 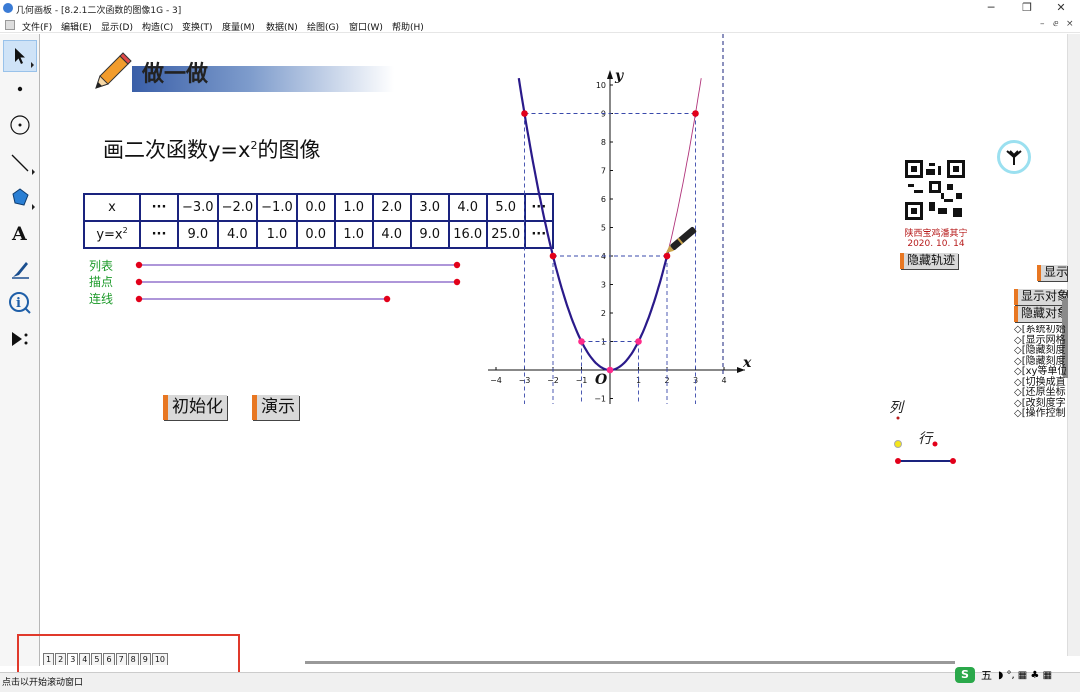 I want to click on custom-tools, so click(x=20, y=339).